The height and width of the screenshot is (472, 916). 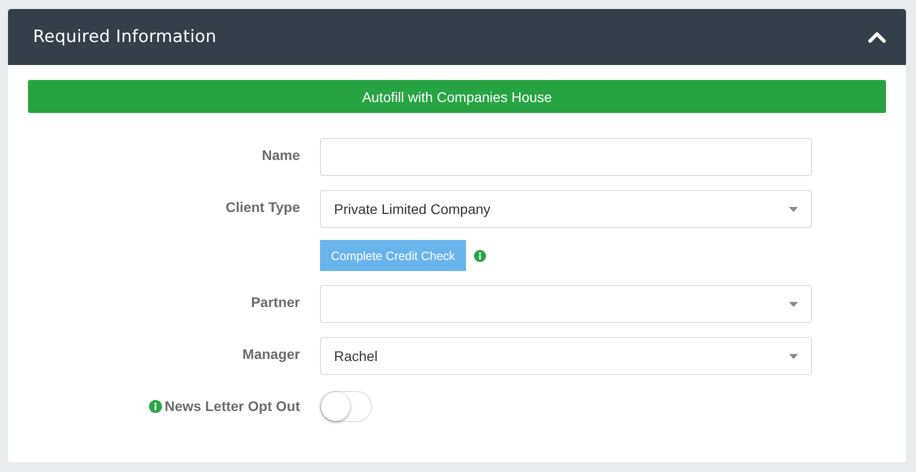 I want to click on field-label: Manager, so click(x=271, y=354).